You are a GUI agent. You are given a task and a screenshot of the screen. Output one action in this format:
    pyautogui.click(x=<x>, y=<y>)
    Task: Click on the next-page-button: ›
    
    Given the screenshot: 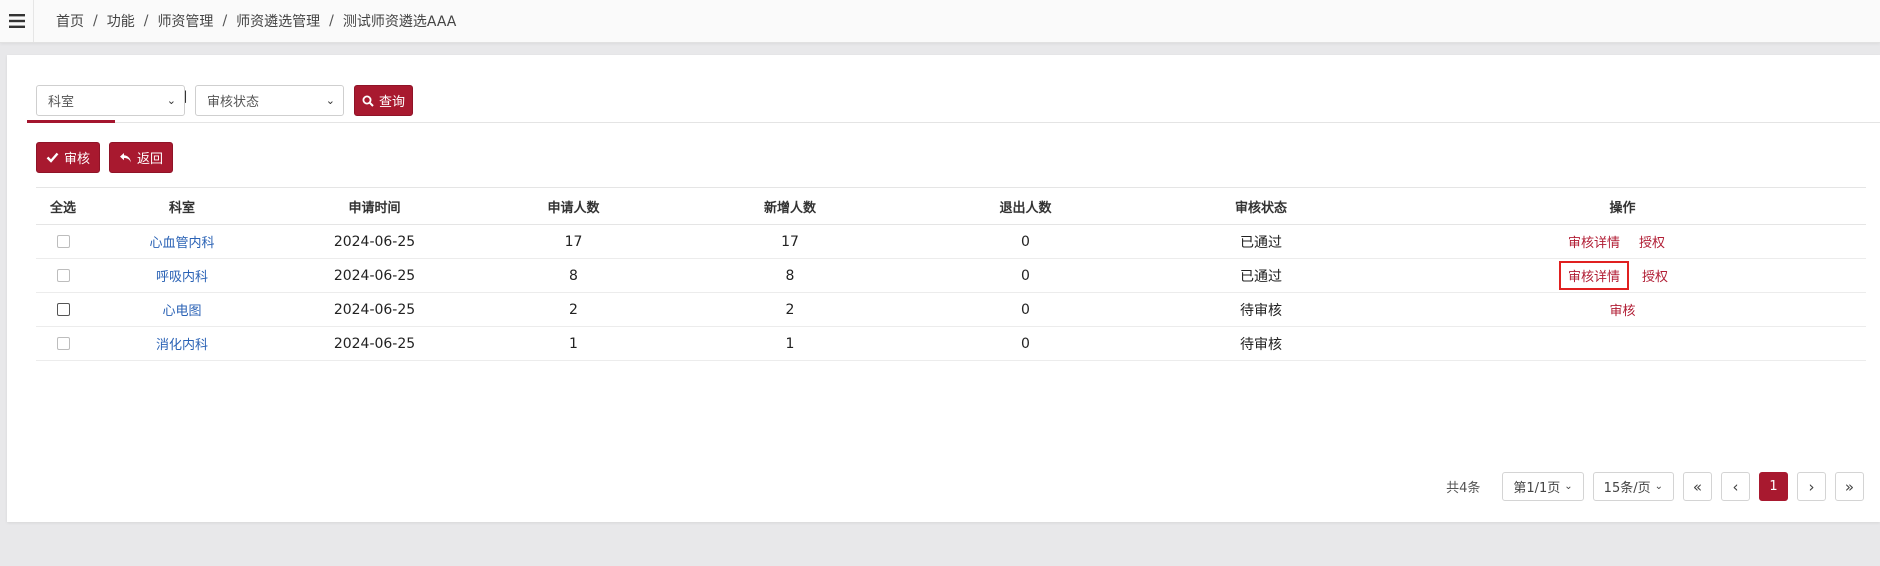 What is the action you would take?
    pyautogui.click(x=1811, y=486)
    